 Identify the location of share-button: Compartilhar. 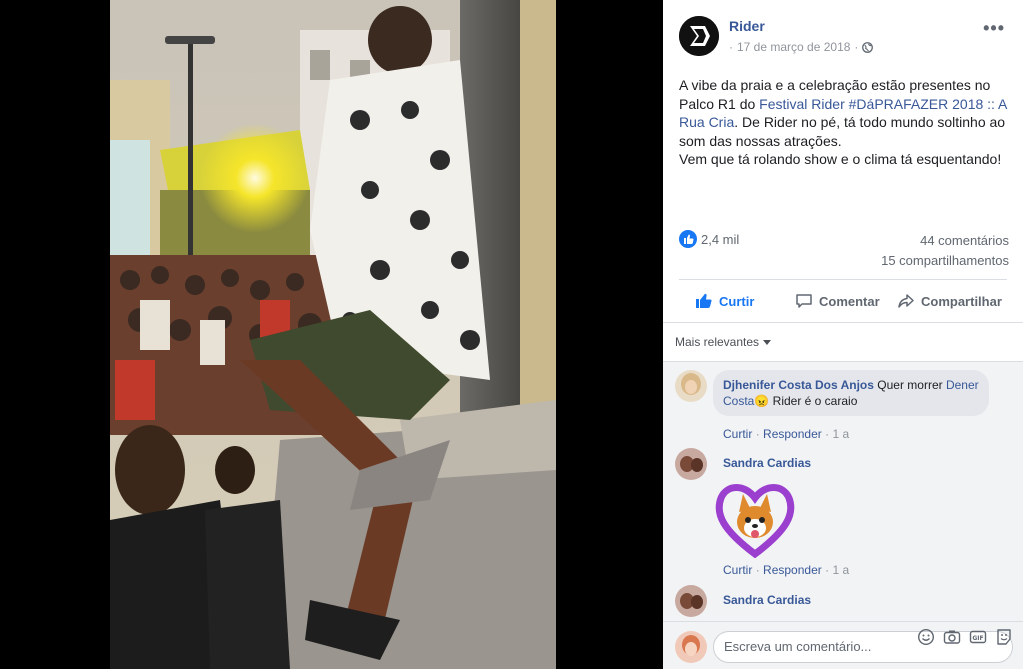
(949, 301).